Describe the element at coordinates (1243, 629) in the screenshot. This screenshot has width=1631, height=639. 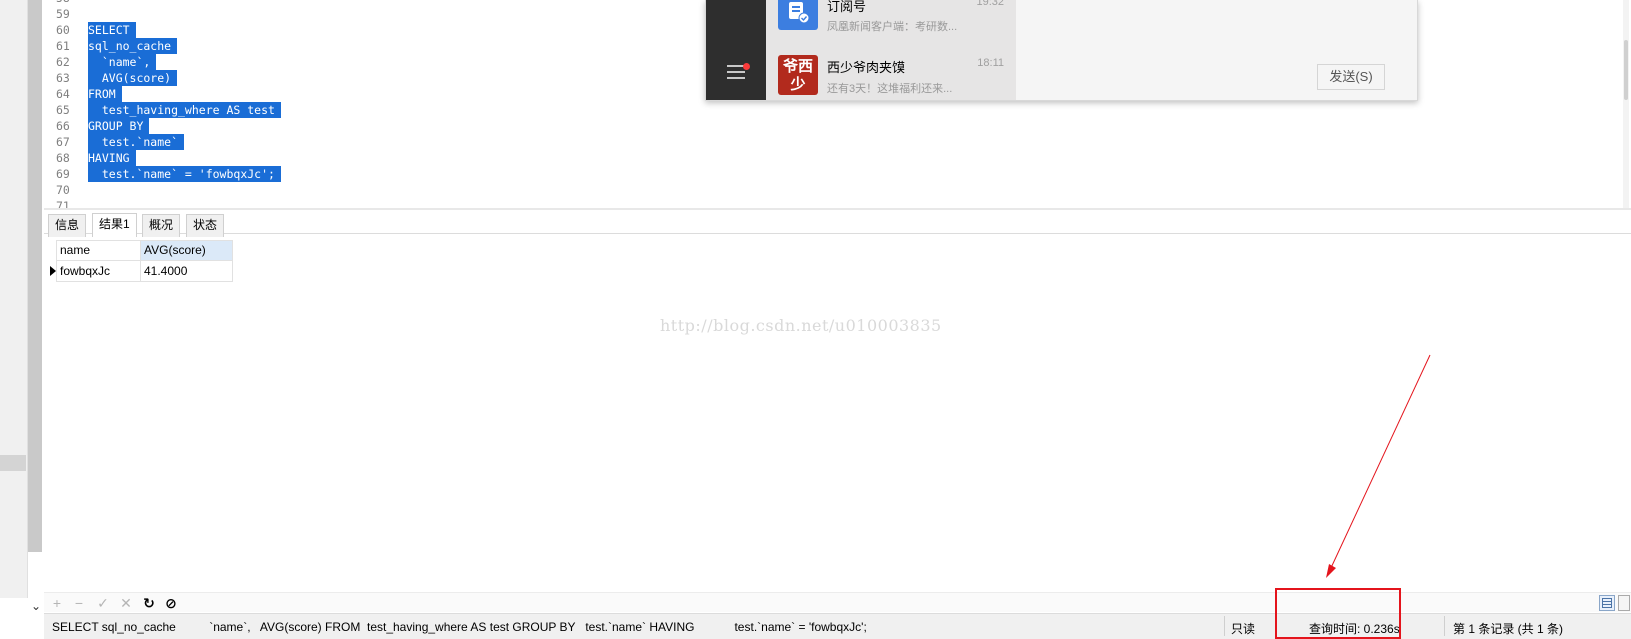
I see `status-mode: 只读` at that location.